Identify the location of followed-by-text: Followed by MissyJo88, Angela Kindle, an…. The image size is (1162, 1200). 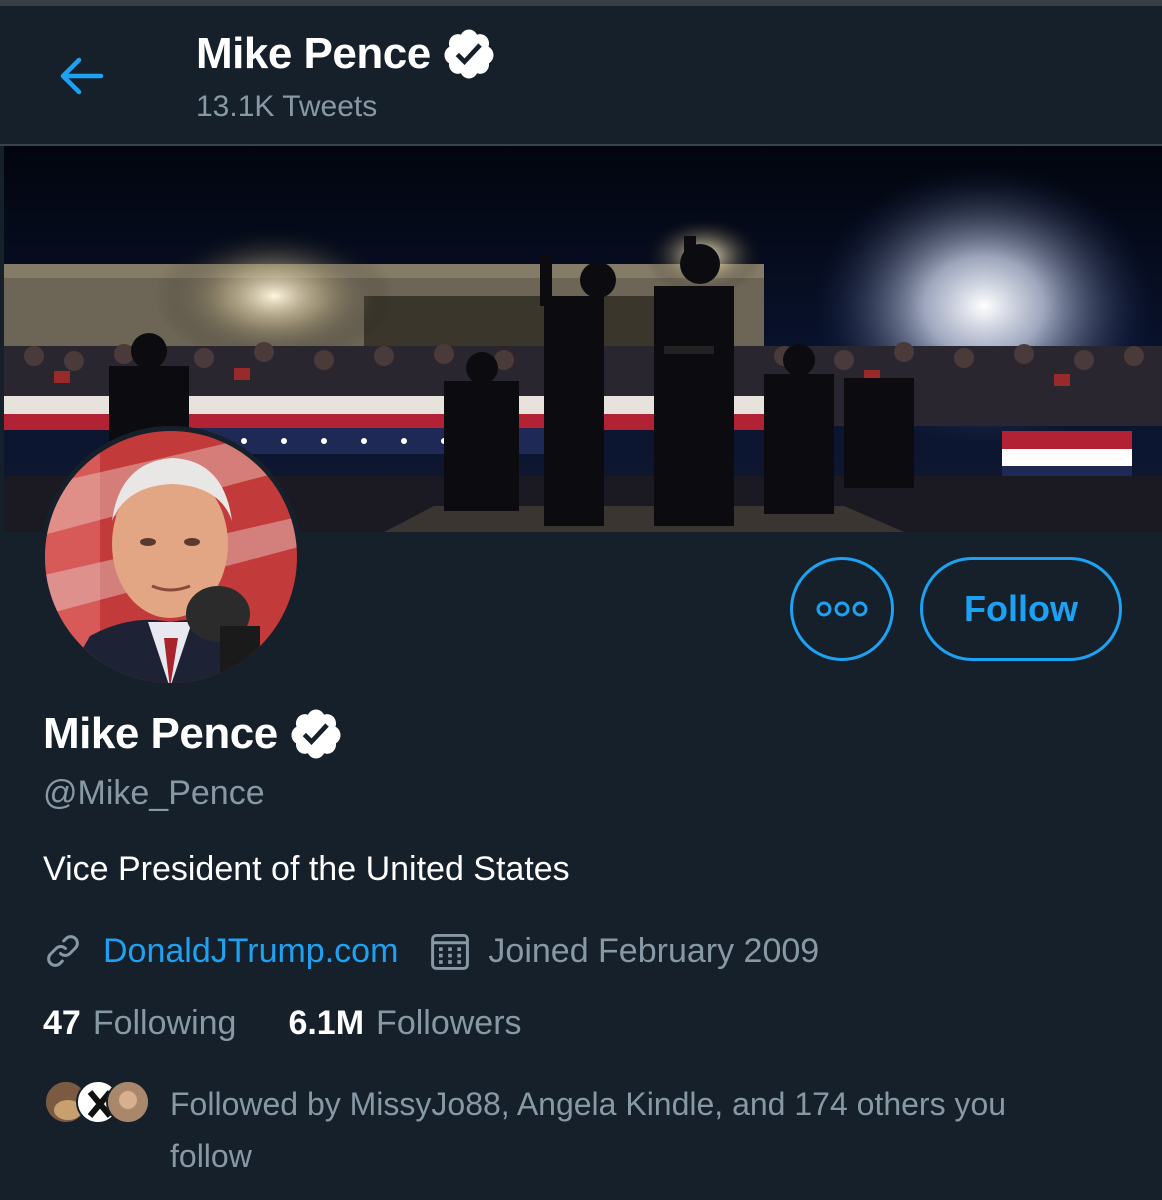
(630, 1130).